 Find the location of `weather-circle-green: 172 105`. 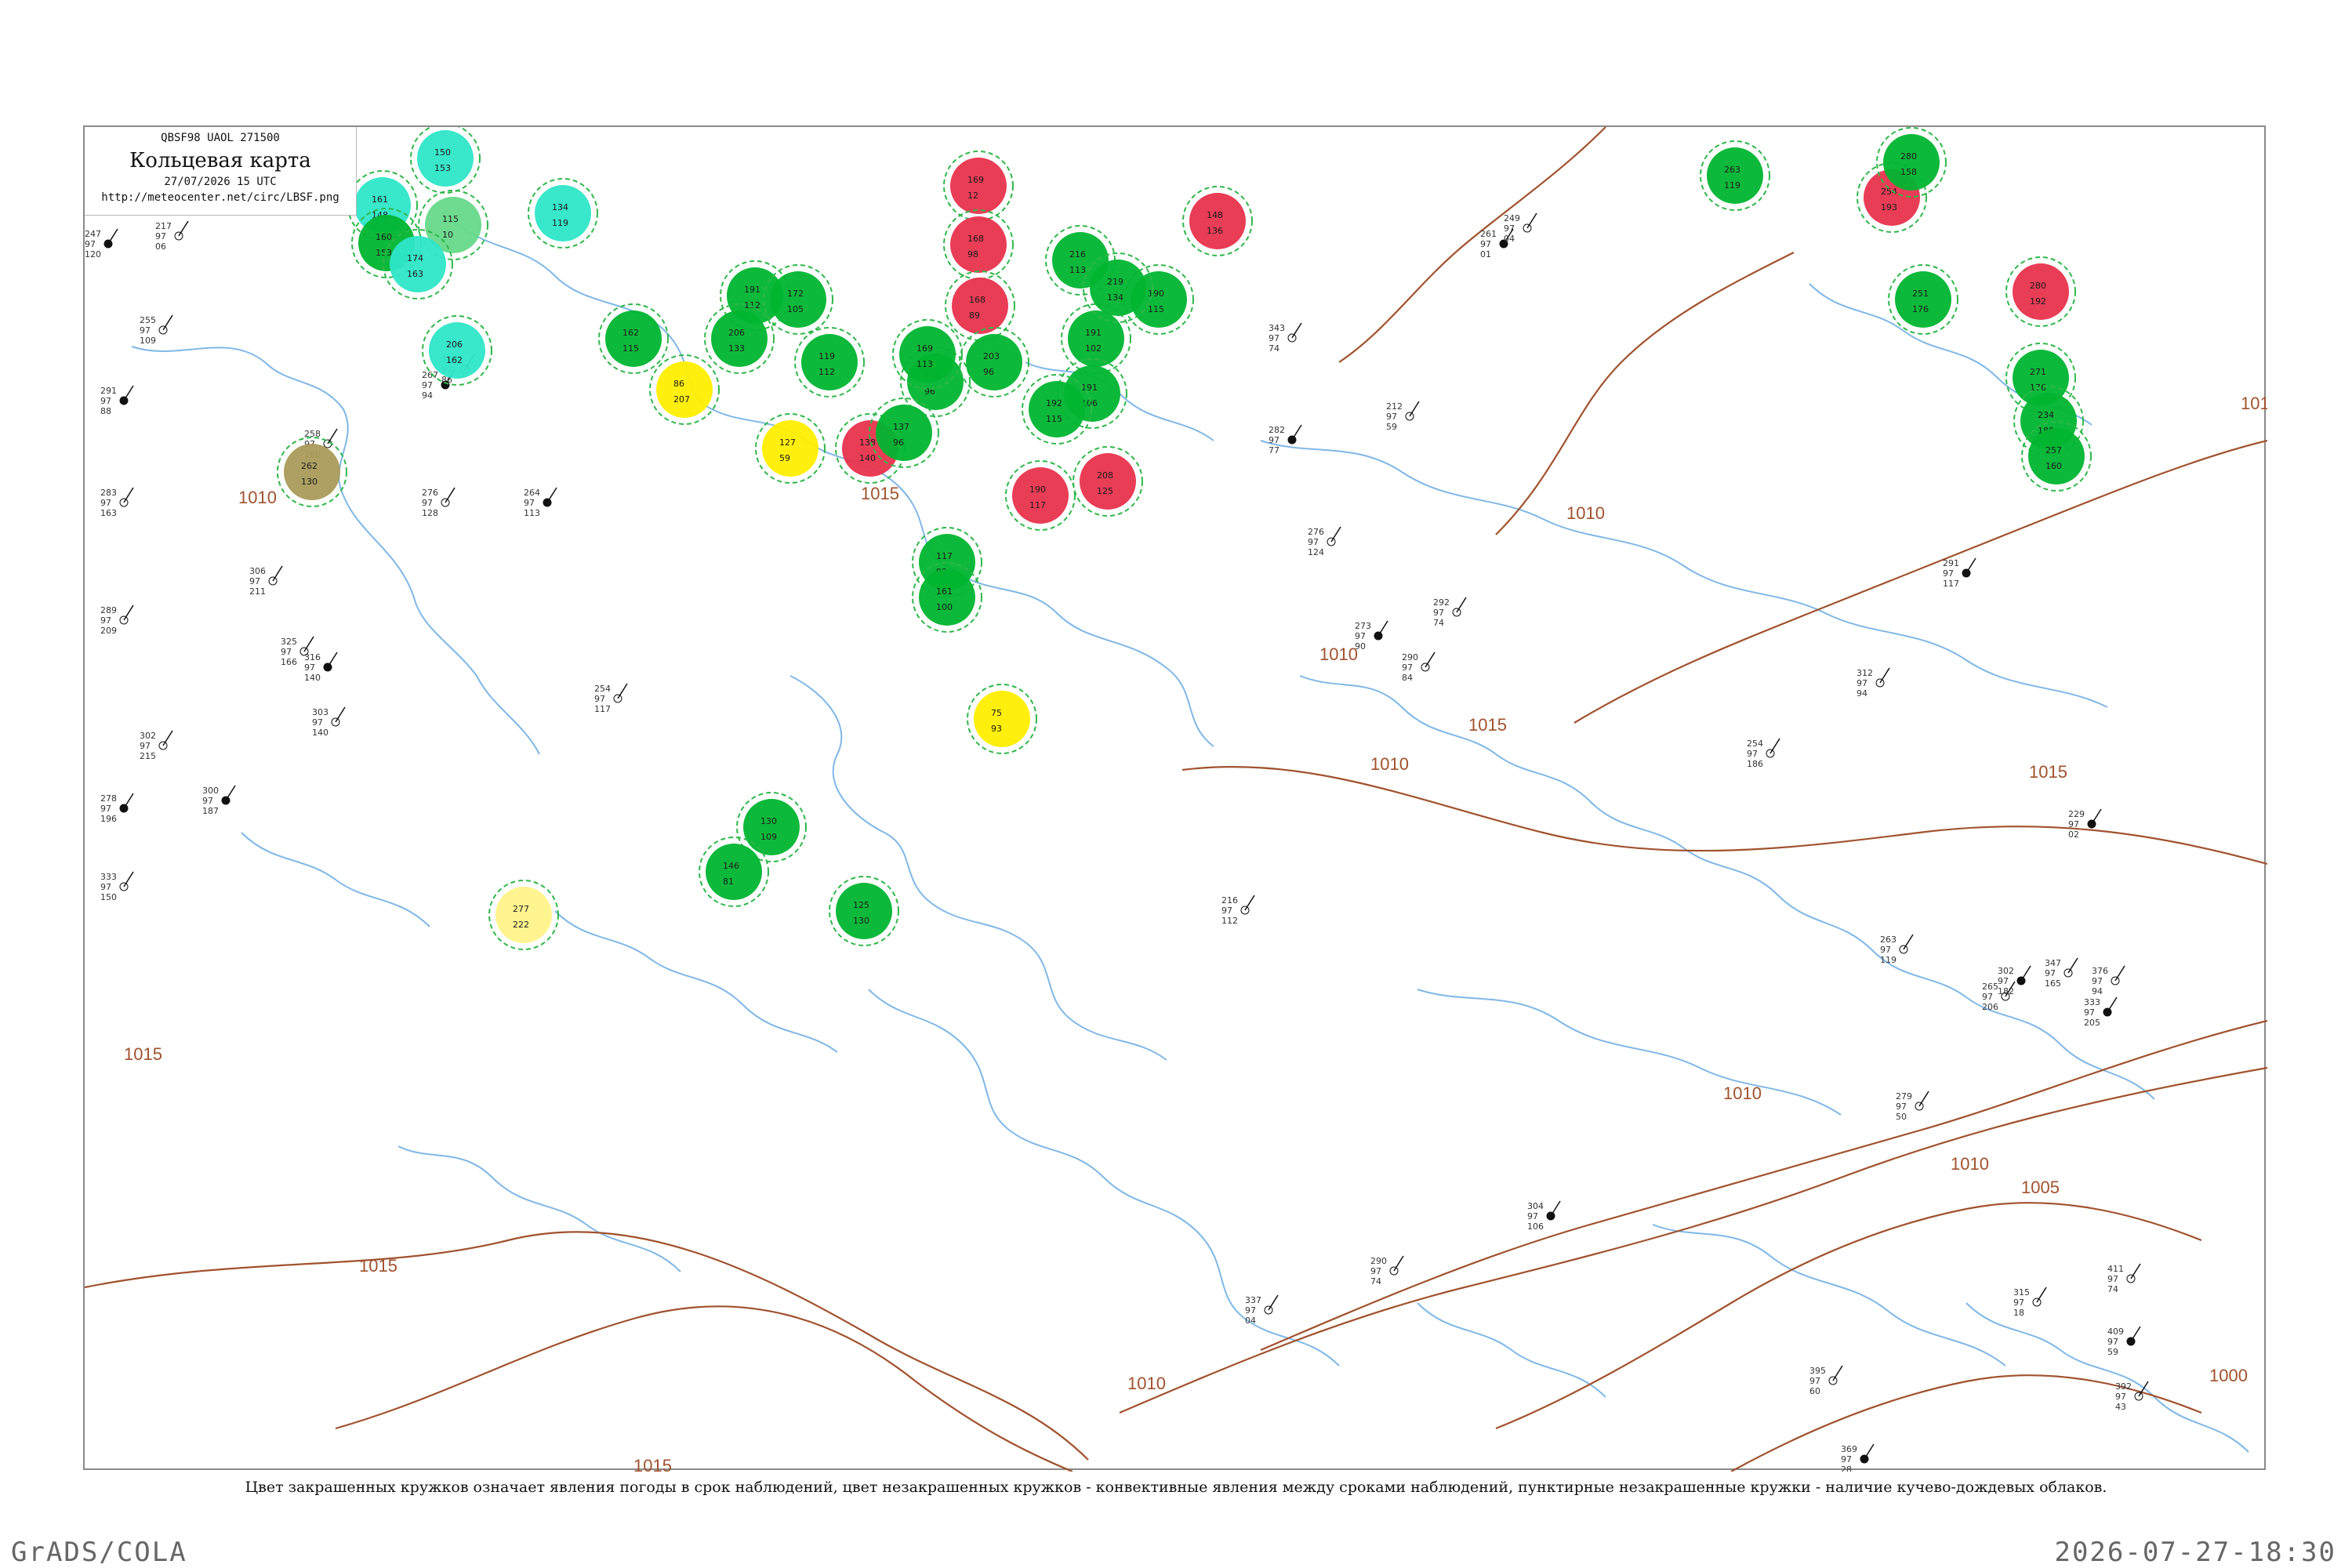

weather-circle-green: 172 105 is located at coordinates (798, 299).